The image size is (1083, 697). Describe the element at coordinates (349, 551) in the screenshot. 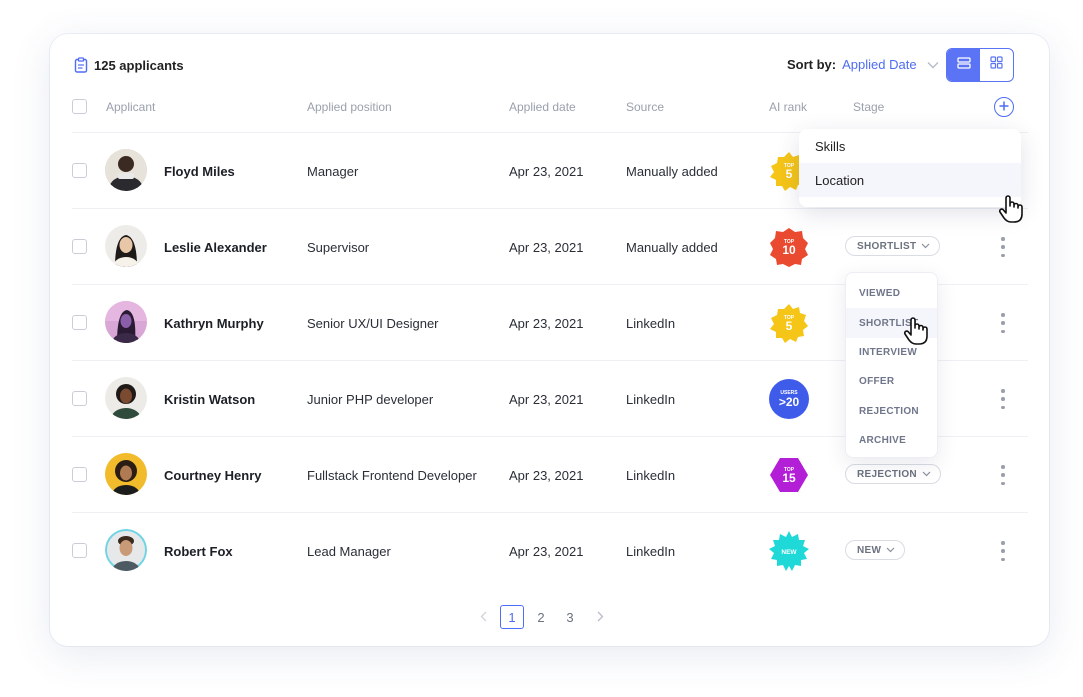

I see `applied-position: Lead Manager` at that location.